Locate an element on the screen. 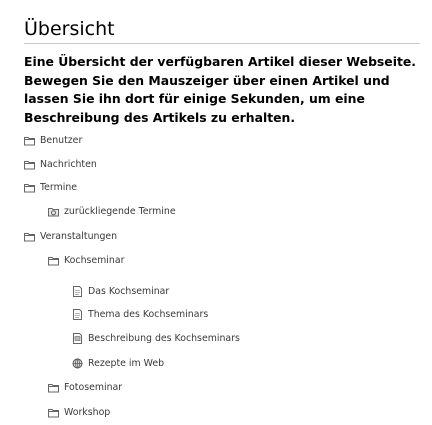  tree-item-rezepte-im-web: Rezepte im Web is located at coordinates (118, 363).